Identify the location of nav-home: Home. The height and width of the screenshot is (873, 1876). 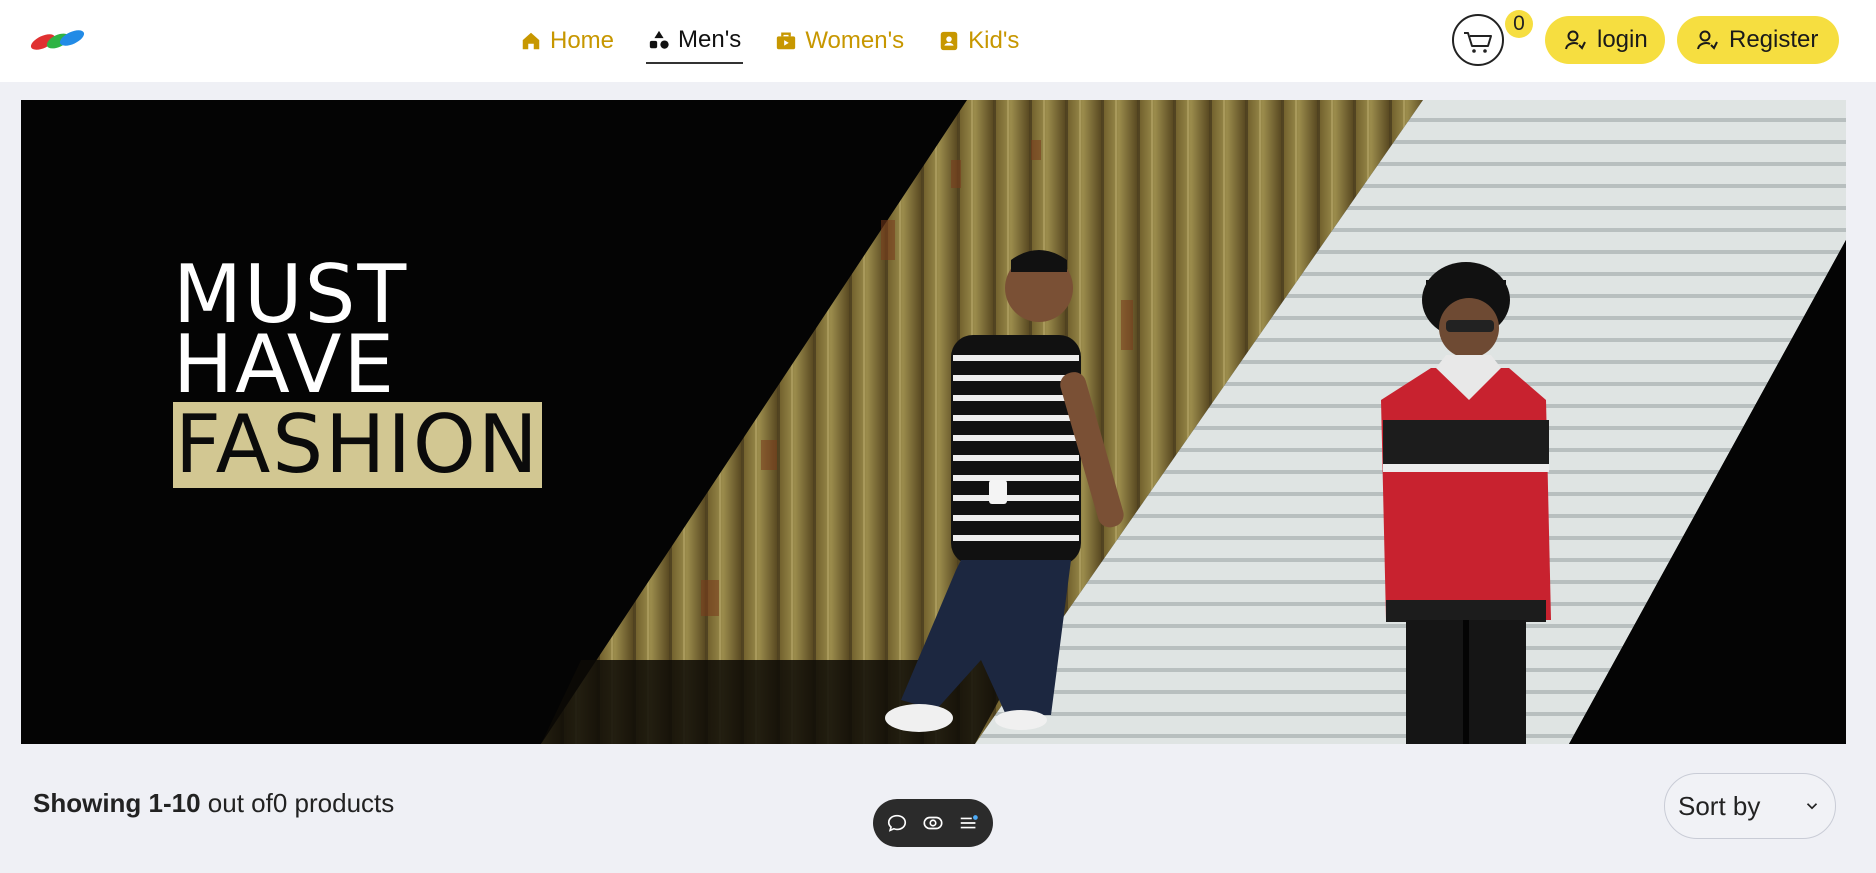
(567, 41).